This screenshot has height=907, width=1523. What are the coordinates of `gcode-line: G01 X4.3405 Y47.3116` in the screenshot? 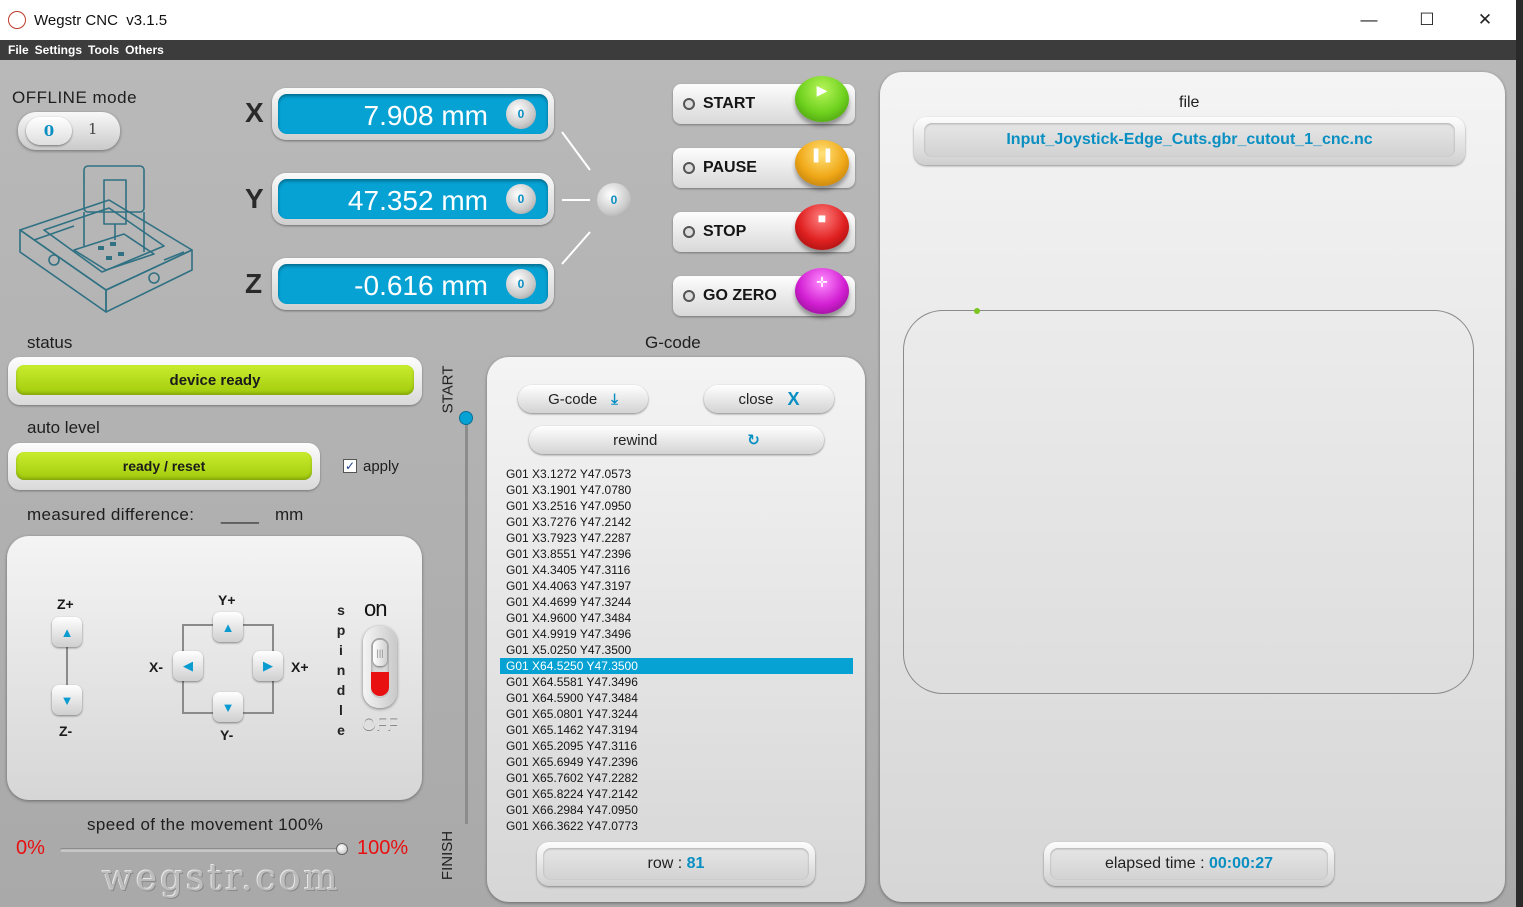 It's located at (676, 570).